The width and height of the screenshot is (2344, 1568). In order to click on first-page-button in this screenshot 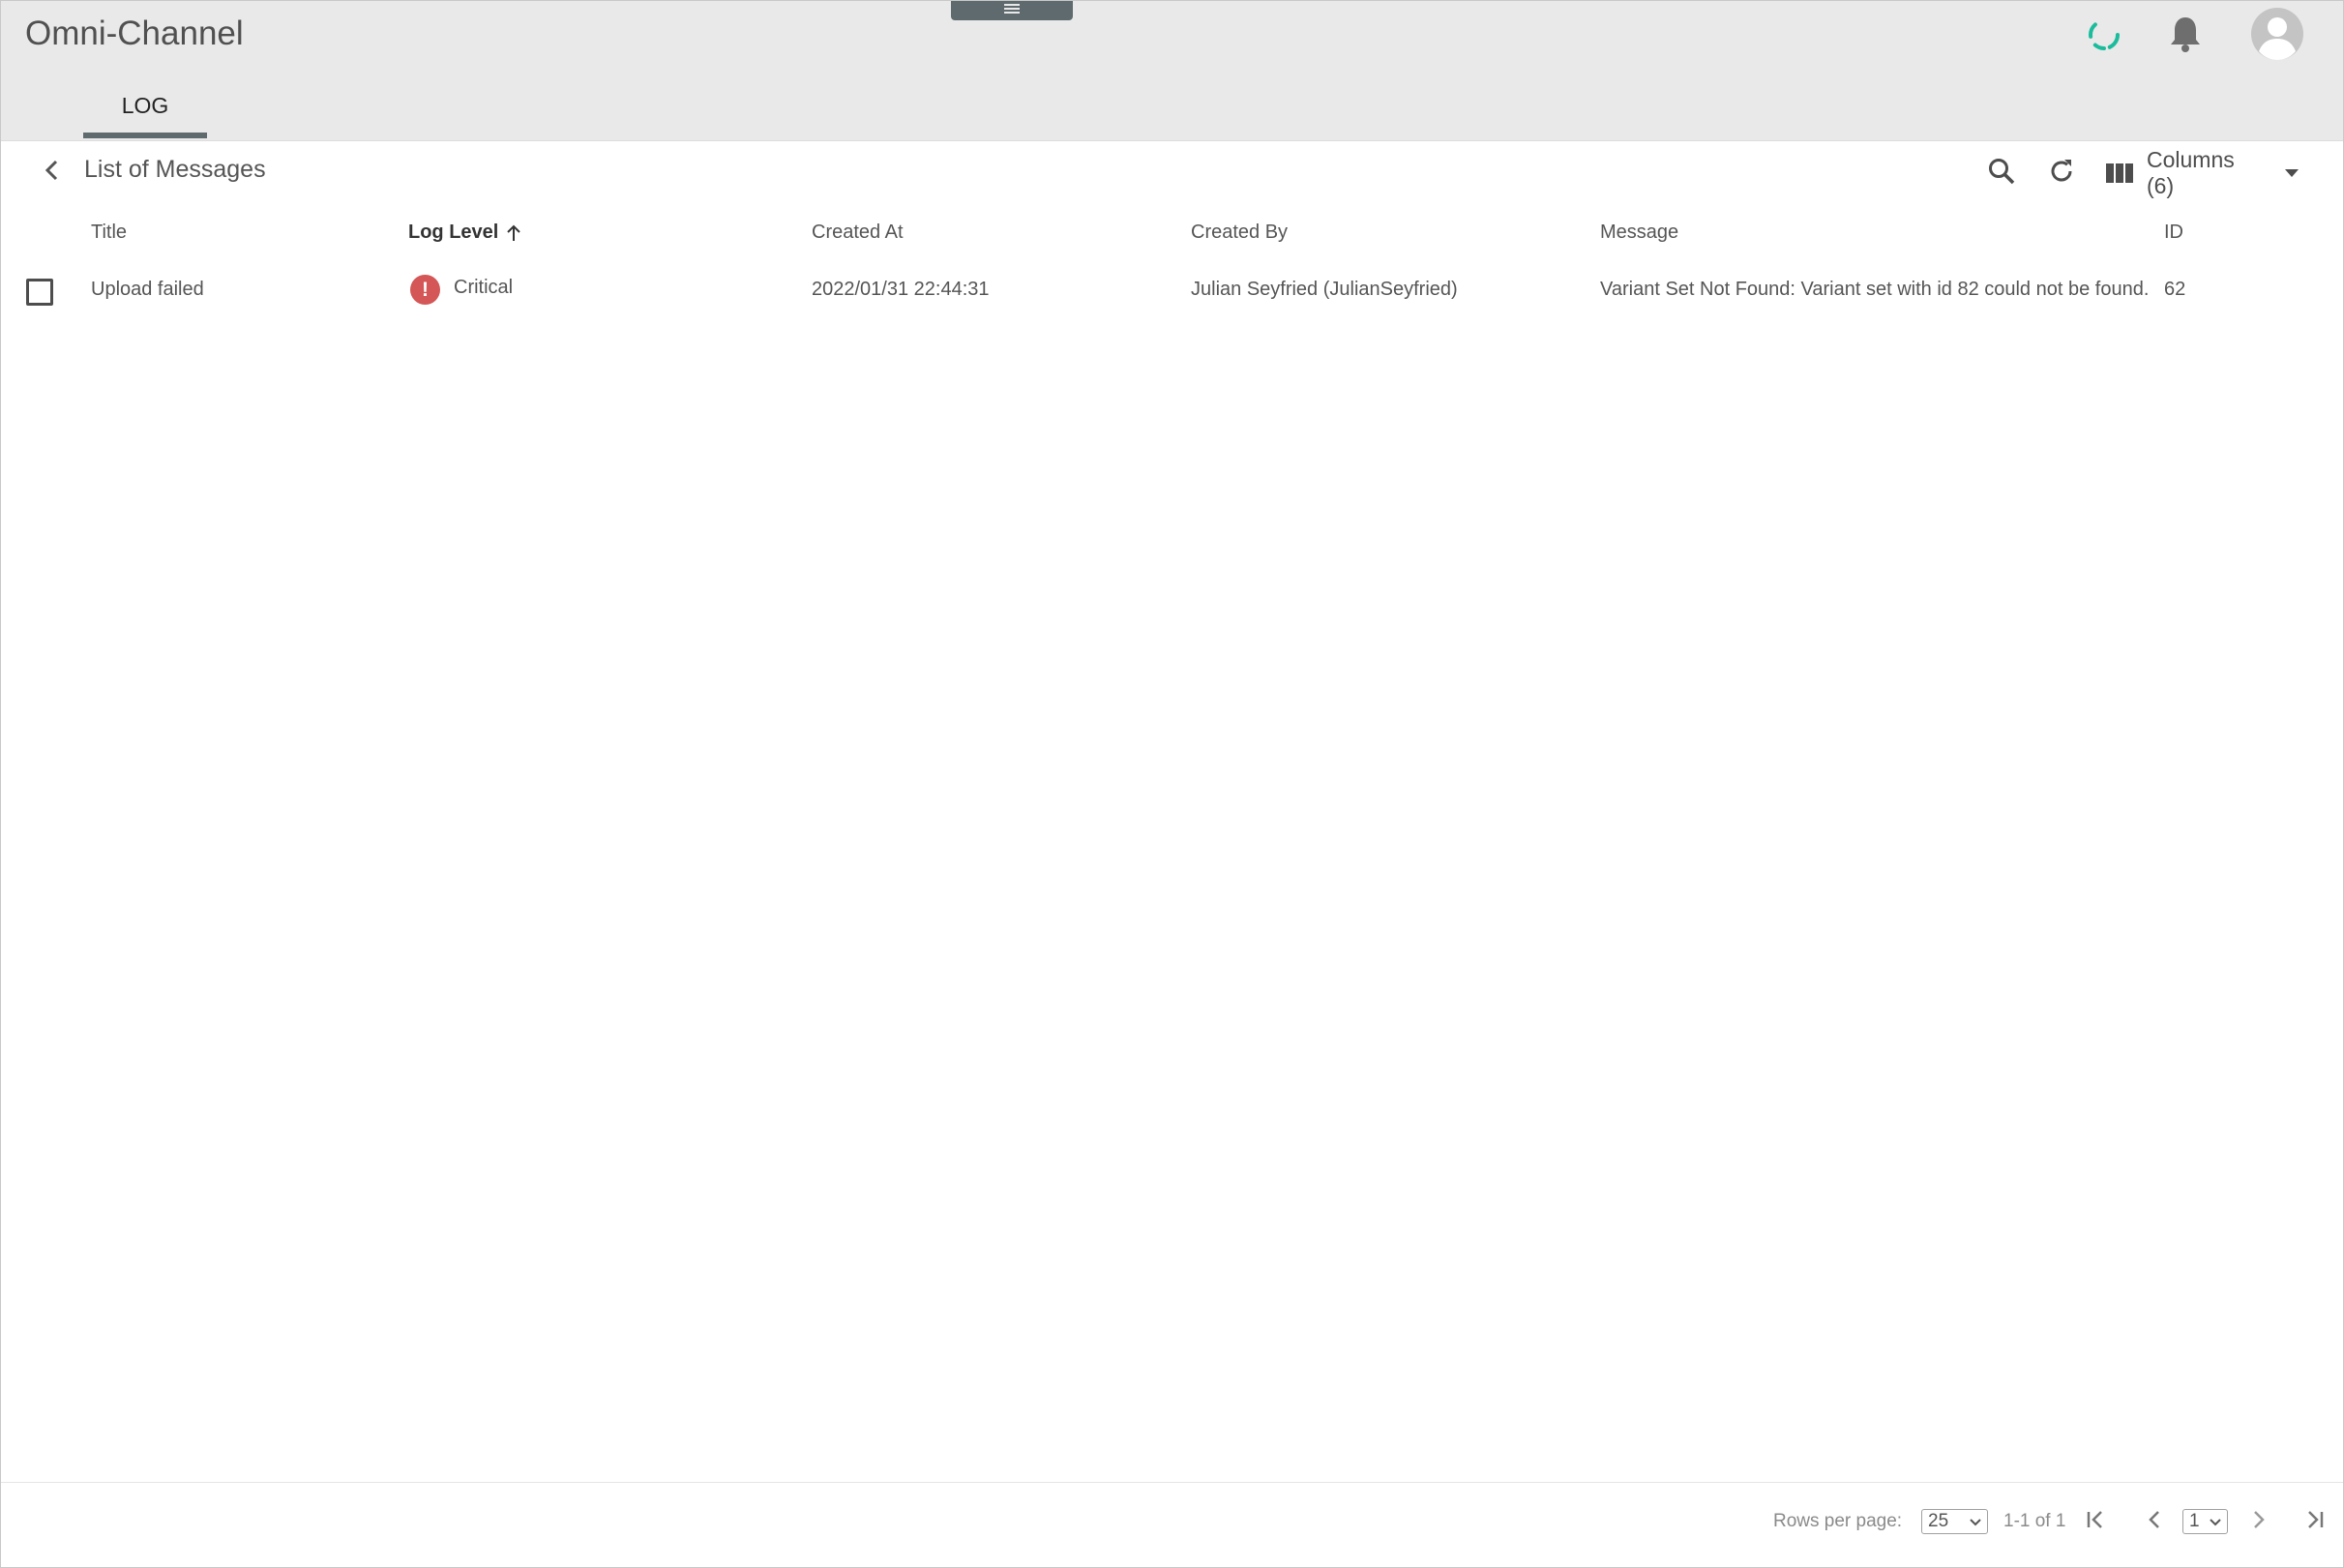, I will do `click(2096, 1521)`.